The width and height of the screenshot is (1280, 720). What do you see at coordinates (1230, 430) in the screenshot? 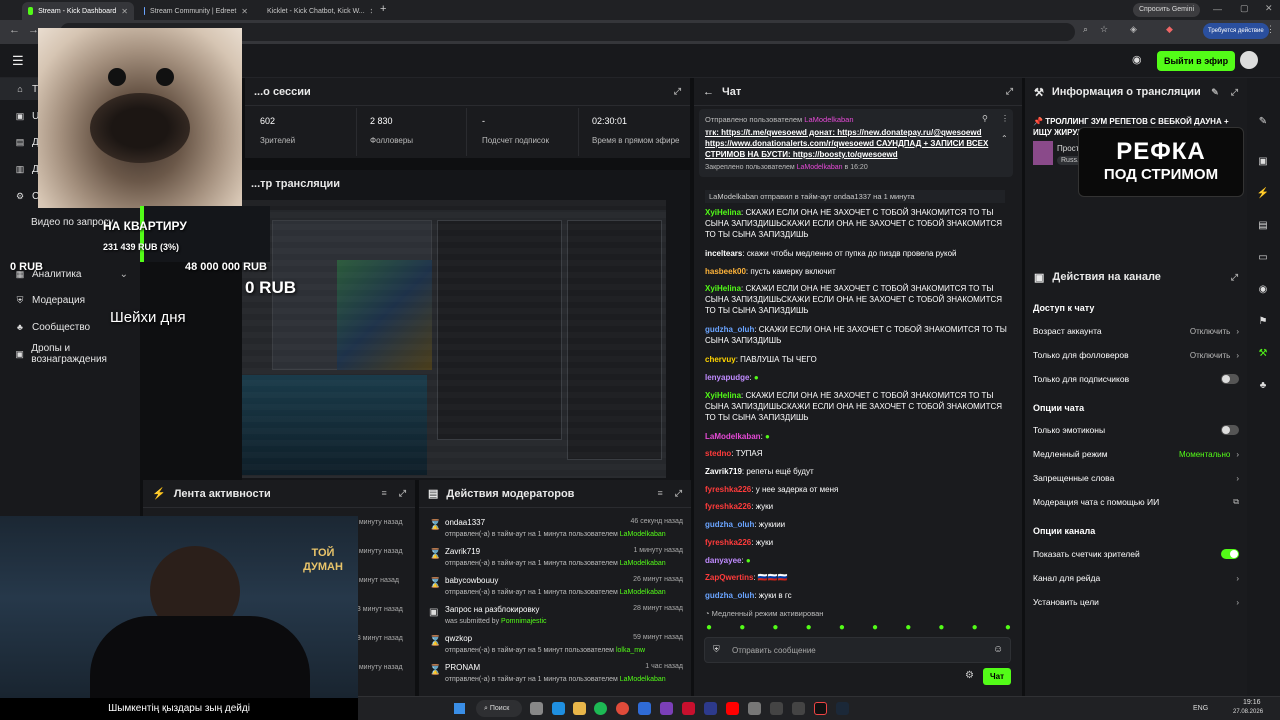
I see `emotes-only-toggle` at bounding box center [1230, 430].